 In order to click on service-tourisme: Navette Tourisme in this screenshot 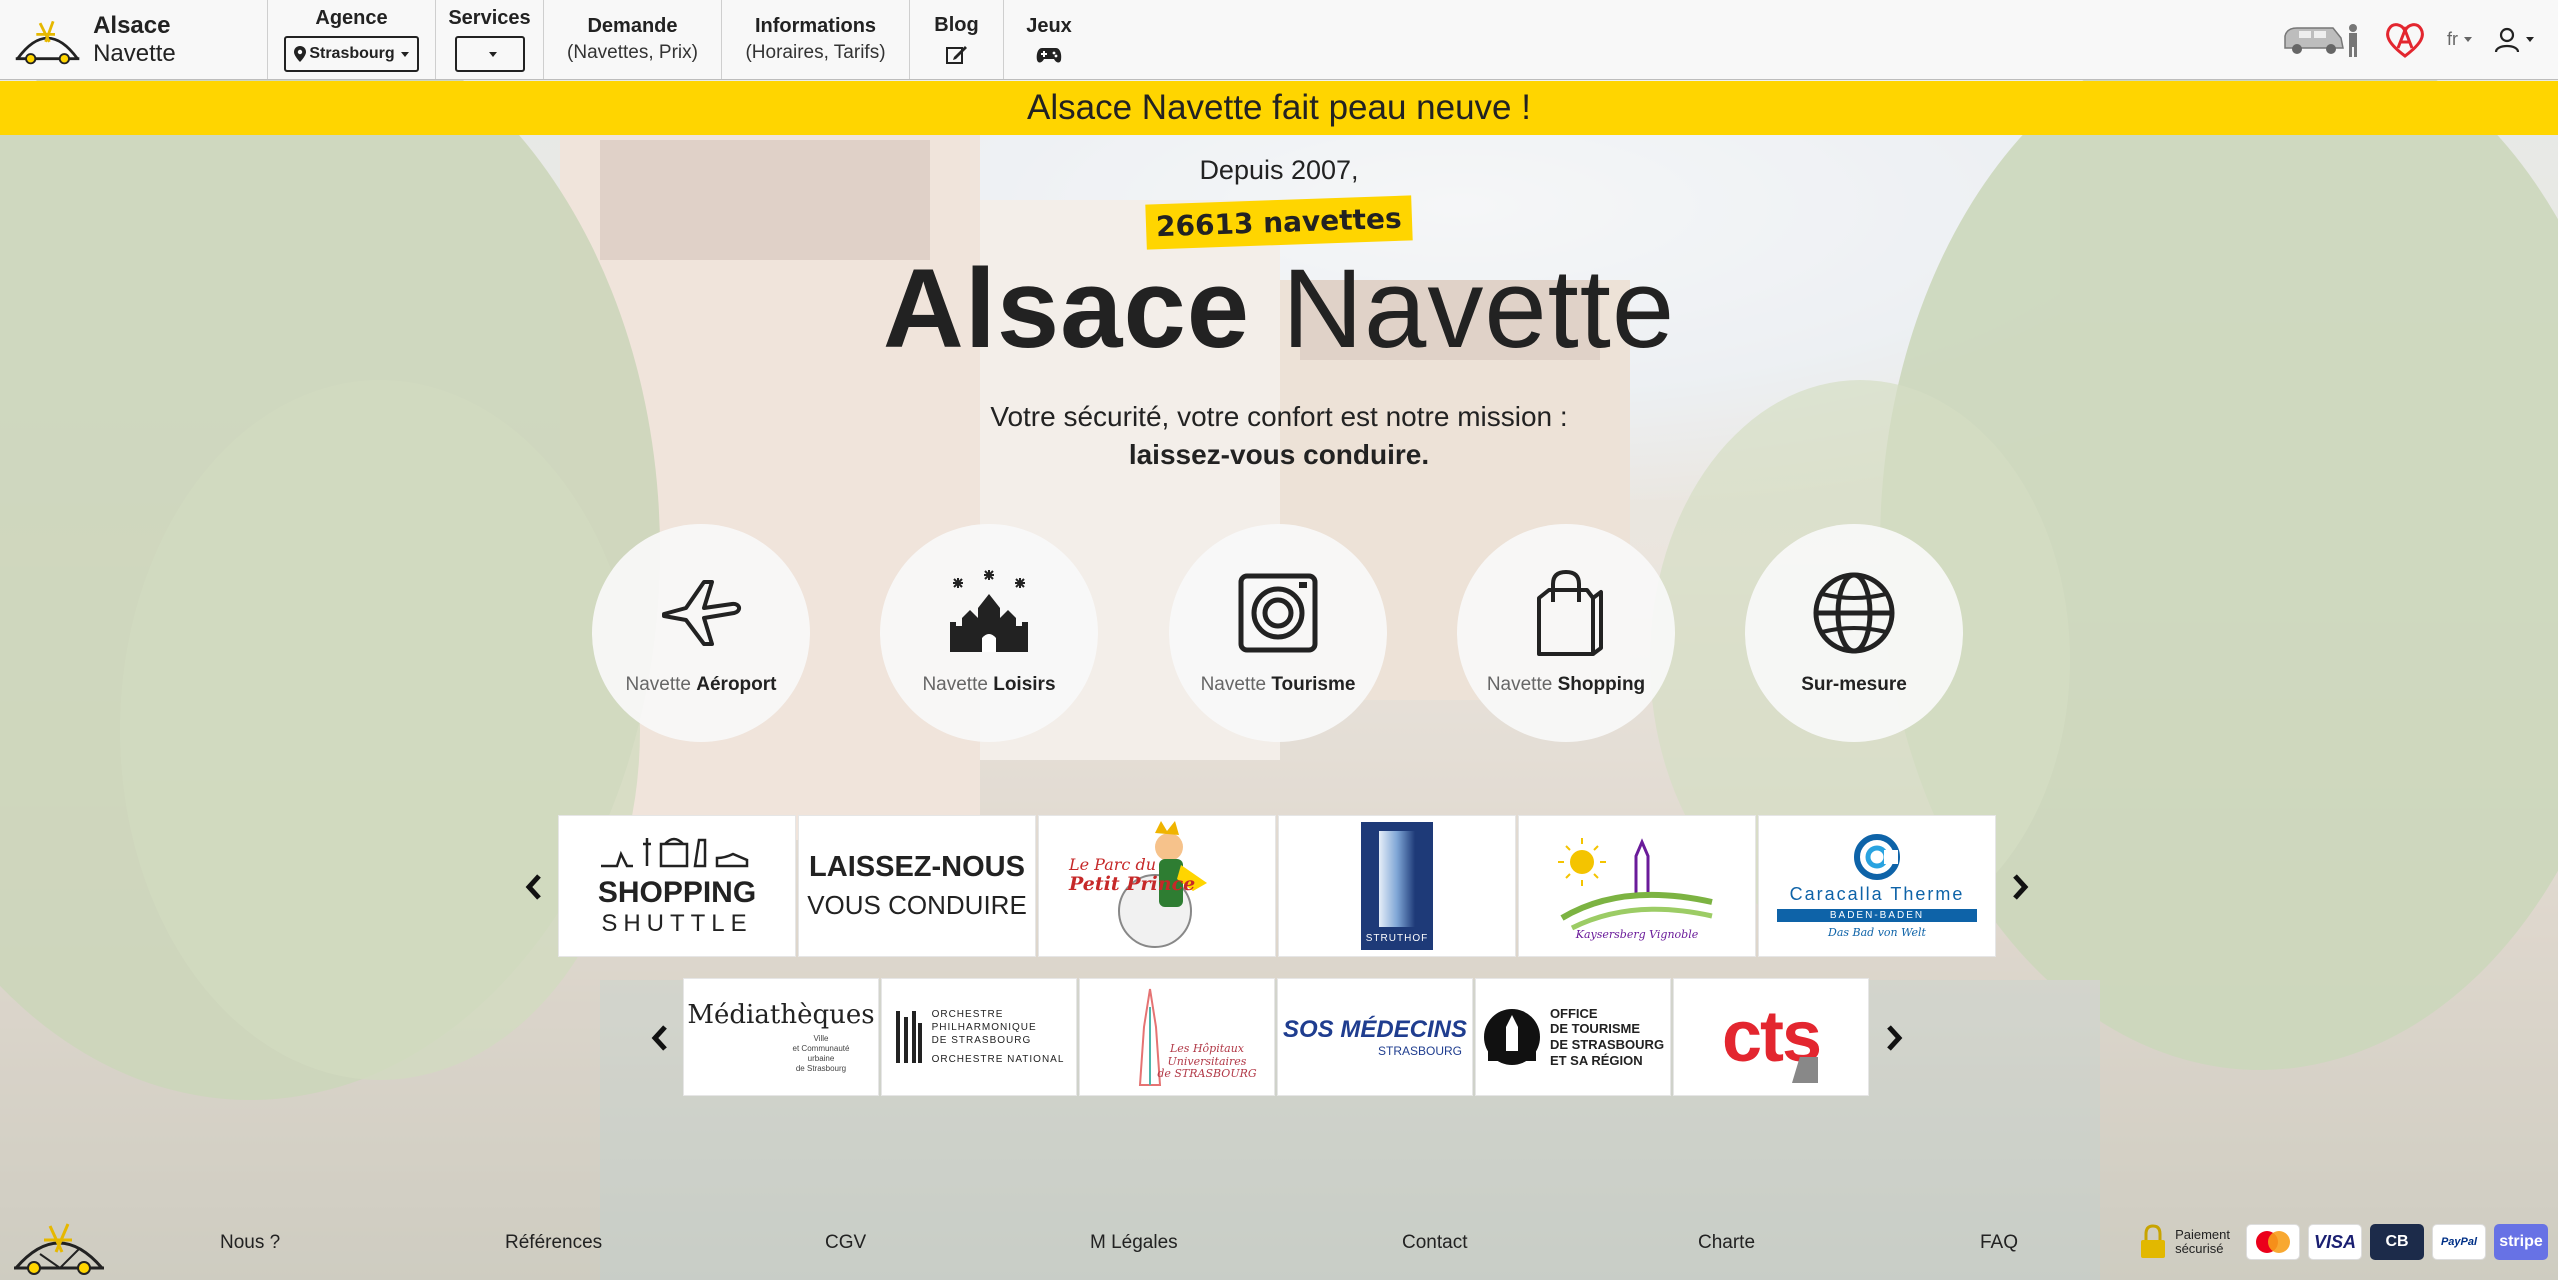, I will do `click(1278, 633)`.